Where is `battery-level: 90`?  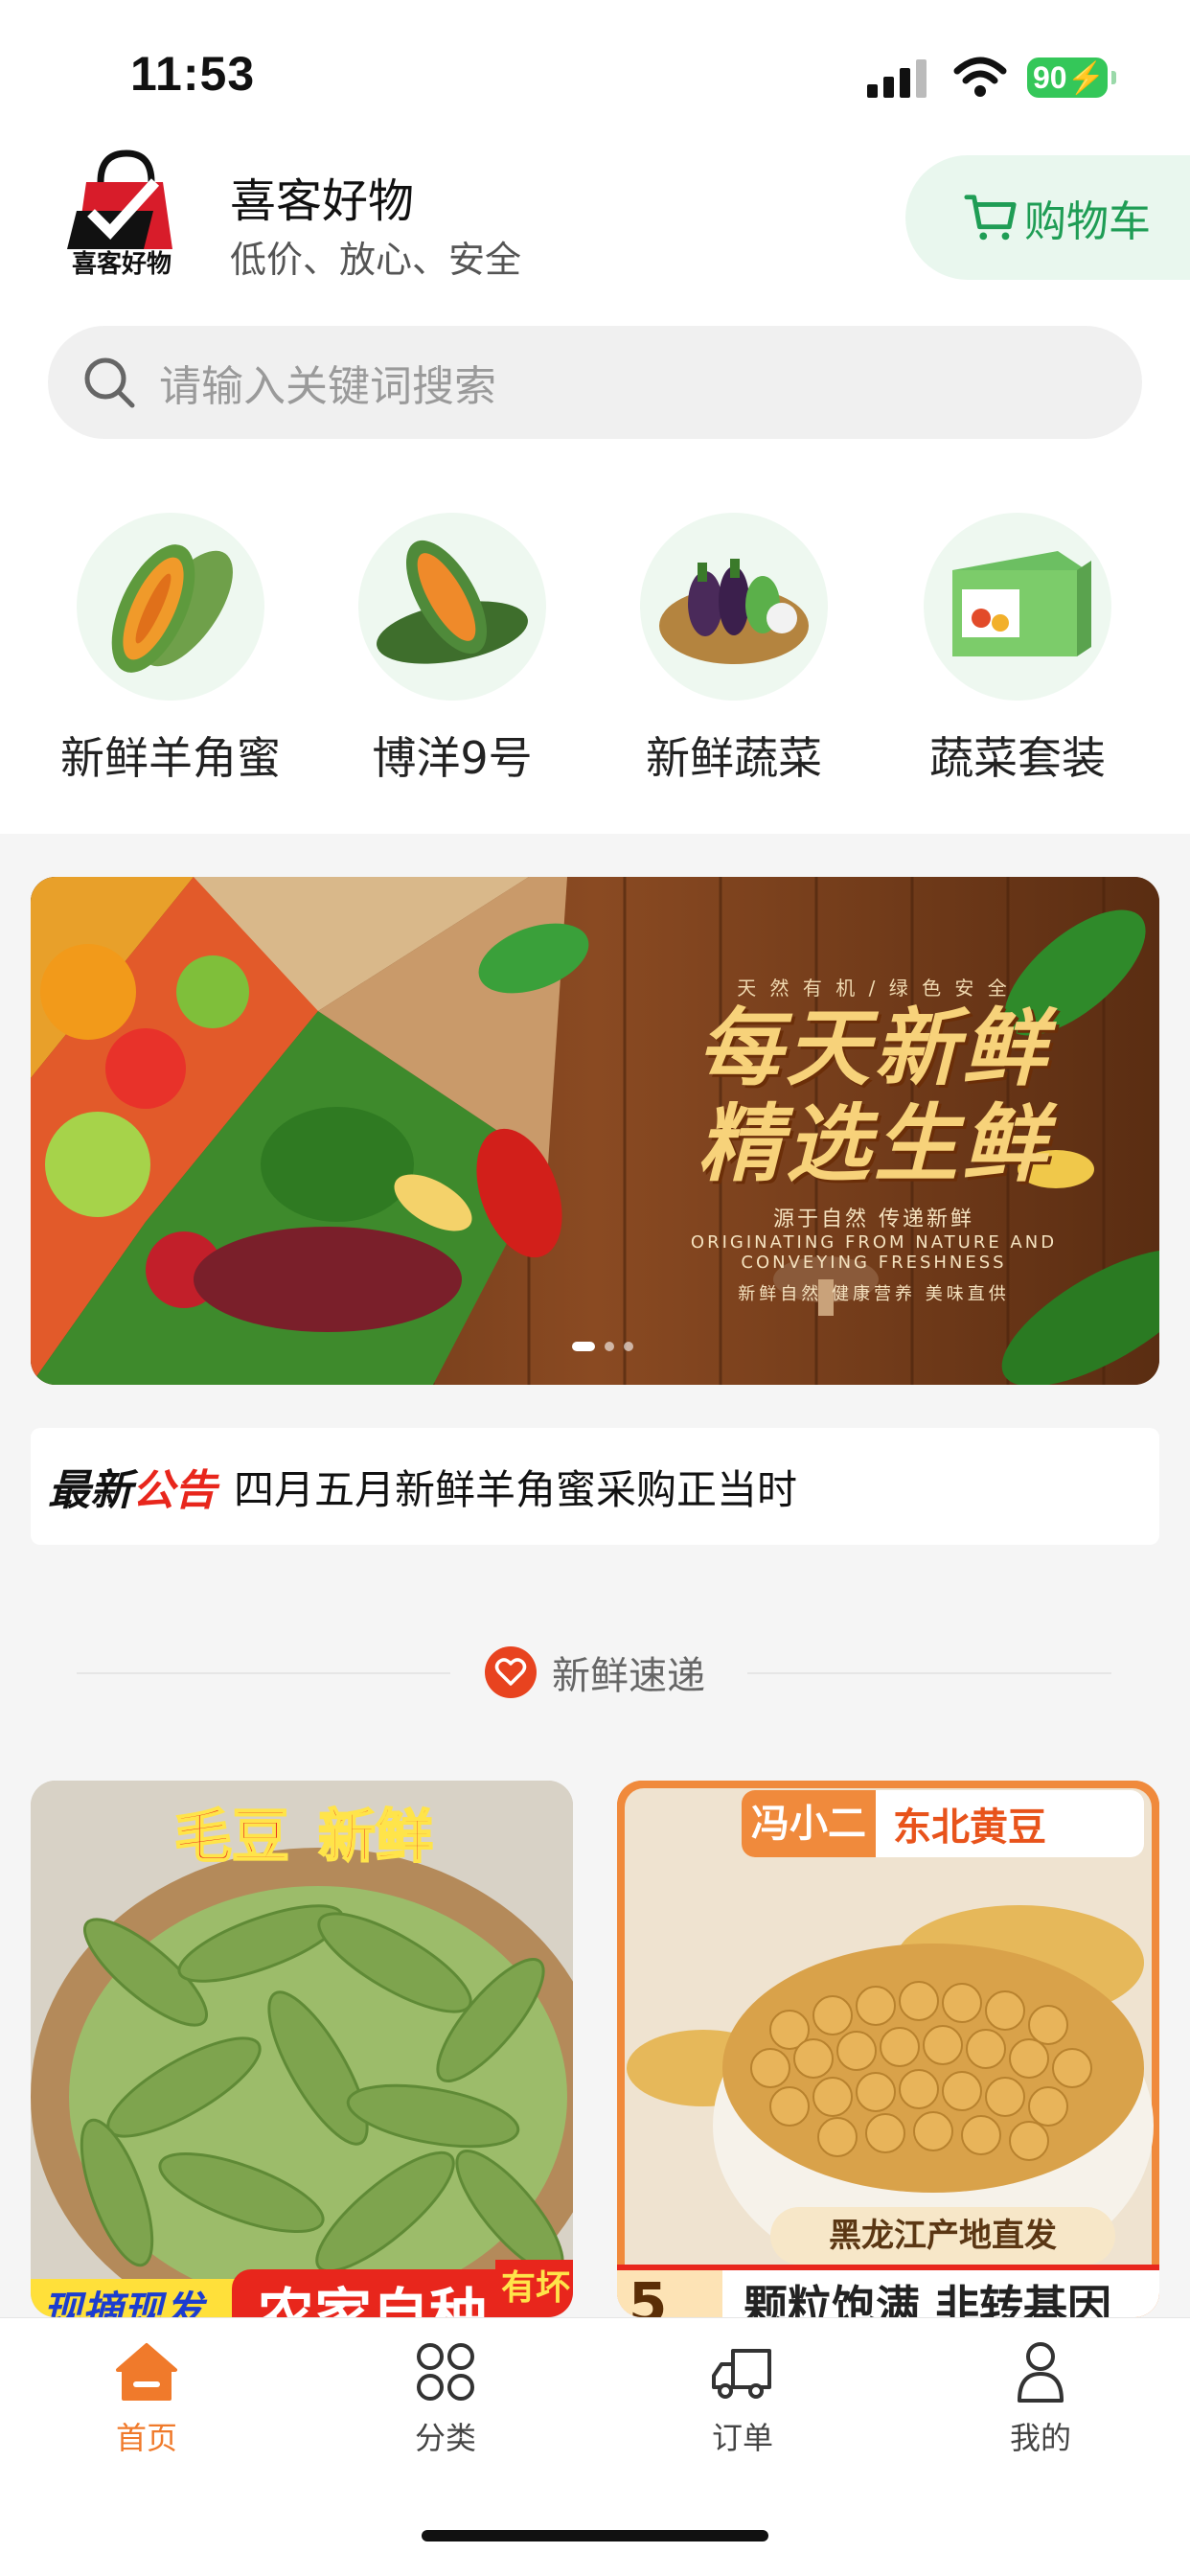 battery-level: 90 is located at coordinates (1050, 77).